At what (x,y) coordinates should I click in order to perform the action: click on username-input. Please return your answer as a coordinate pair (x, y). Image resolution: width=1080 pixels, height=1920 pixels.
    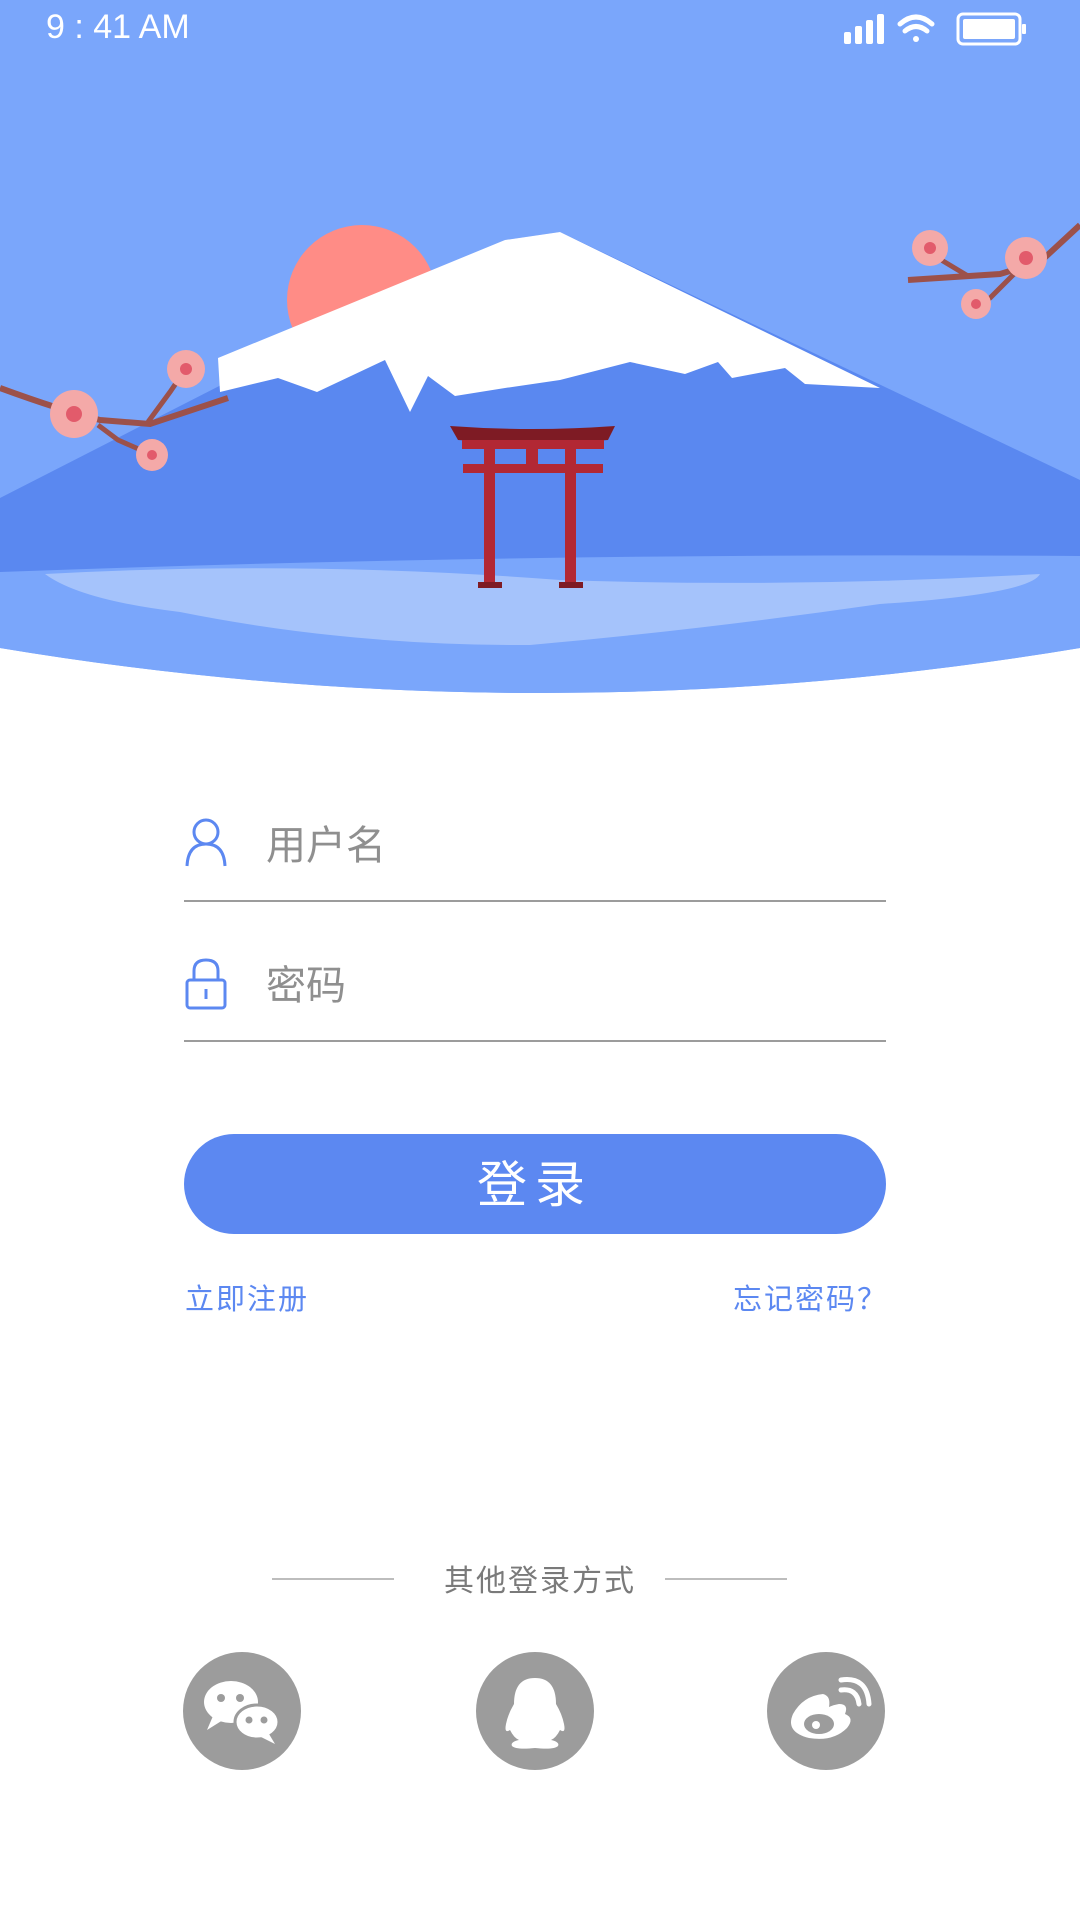
    Looking at the image, I should click on (566, 846).